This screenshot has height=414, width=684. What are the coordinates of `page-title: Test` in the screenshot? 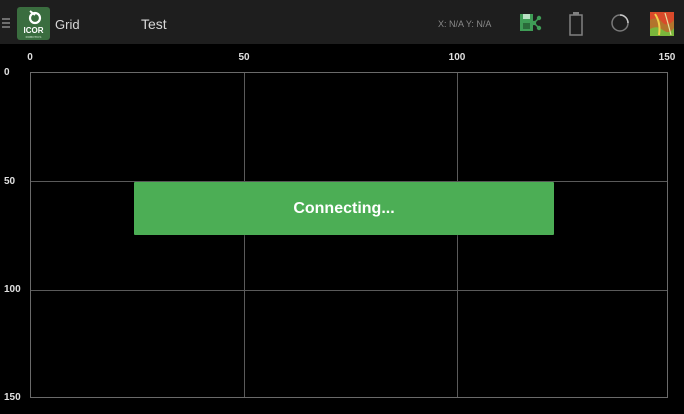 It's located at (154, 24).